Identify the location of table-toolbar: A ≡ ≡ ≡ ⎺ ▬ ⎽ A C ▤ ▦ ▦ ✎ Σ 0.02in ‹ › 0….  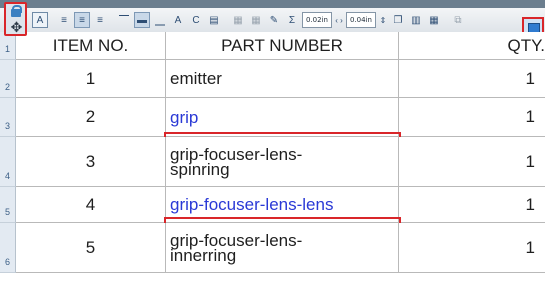
(272, 23).